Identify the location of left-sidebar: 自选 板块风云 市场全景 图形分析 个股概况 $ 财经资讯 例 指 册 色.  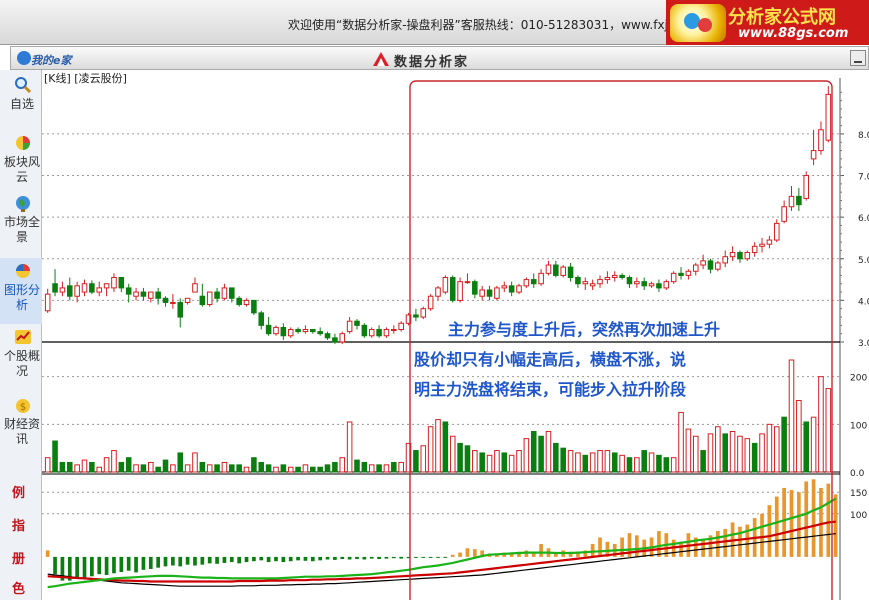
(21, 335).